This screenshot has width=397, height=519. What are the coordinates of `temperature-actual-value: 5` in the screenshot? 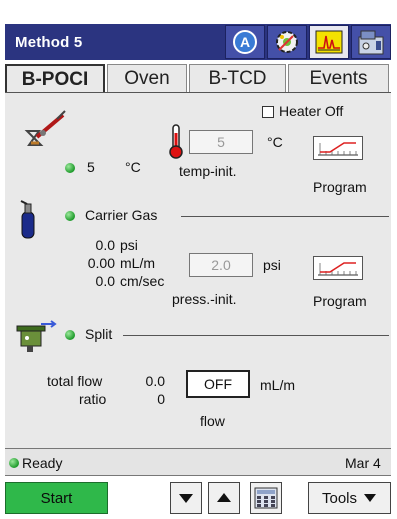 It's located at (91, 167).